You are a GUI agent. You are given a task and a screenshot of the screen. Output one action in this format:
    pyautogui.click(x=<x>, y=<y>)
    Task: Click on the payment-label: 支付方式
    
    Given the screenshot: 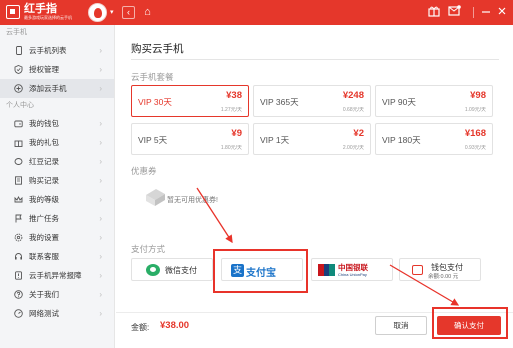 What is the action you would take?
    pyautogui.click(x=148, y=249)
    